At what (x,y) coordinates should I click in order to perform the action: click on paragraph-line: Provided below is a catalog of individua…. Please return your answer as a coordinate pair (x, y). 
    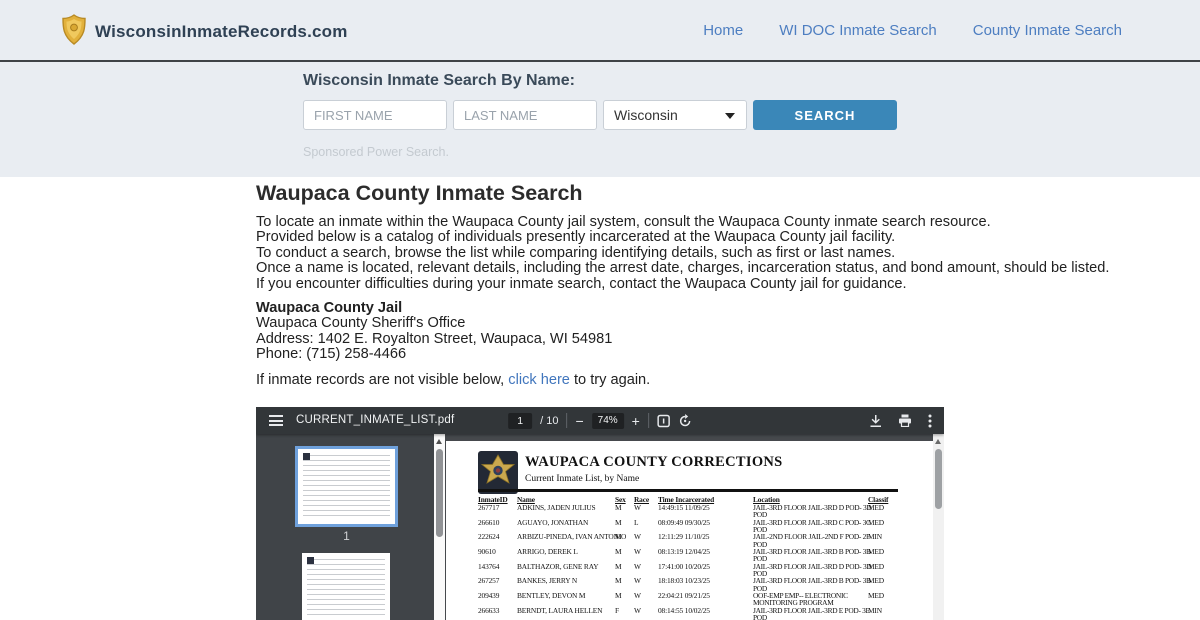
    Looking at the image, I should click on (576, 237).